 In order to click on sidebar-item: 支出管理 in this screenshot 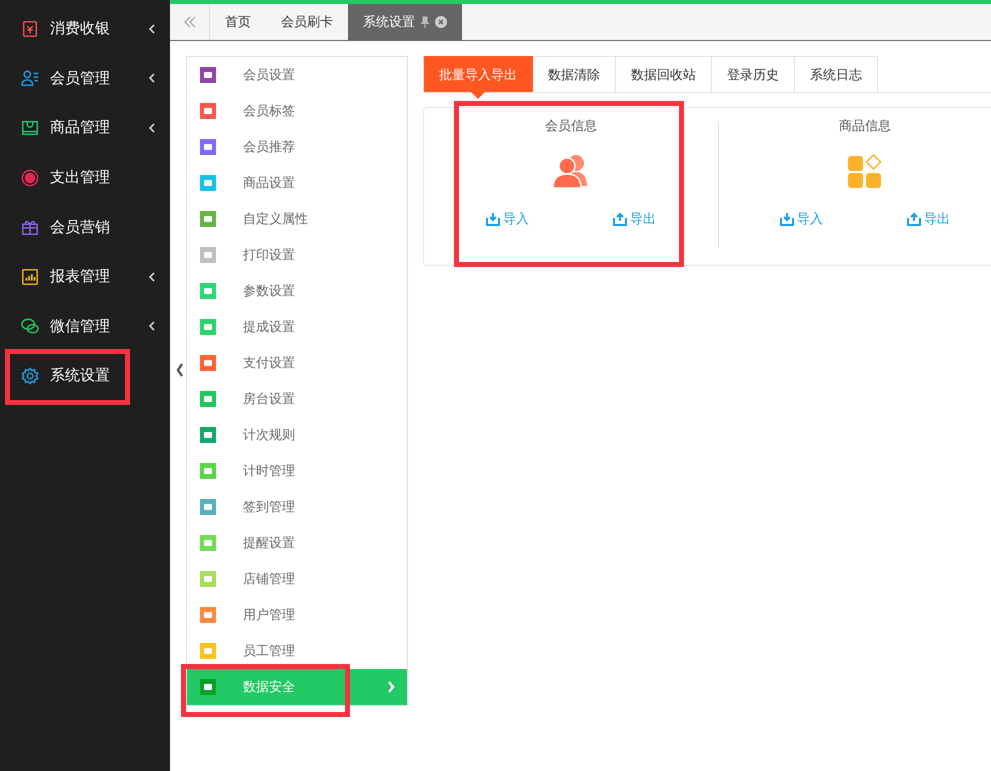, I will do `click(85, 177)`.